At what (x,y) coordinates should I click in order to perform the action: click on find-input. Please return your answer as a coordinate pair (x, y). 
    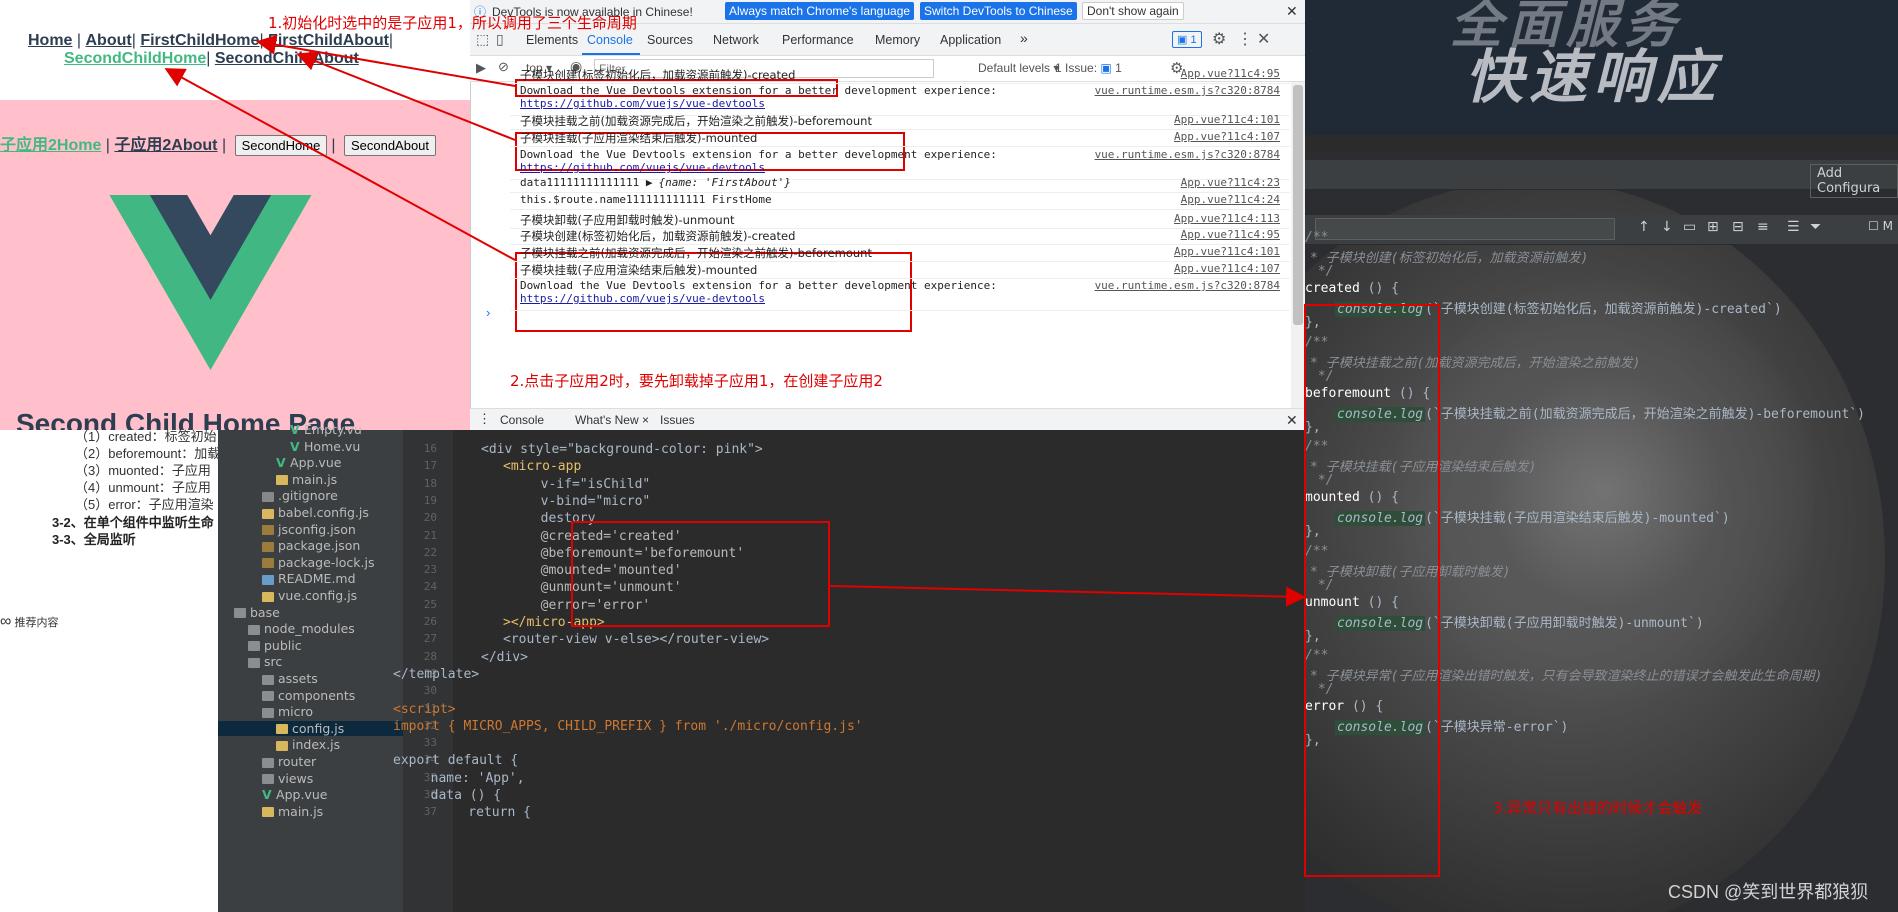
    Looking at the image, I should click on (1465, 229).